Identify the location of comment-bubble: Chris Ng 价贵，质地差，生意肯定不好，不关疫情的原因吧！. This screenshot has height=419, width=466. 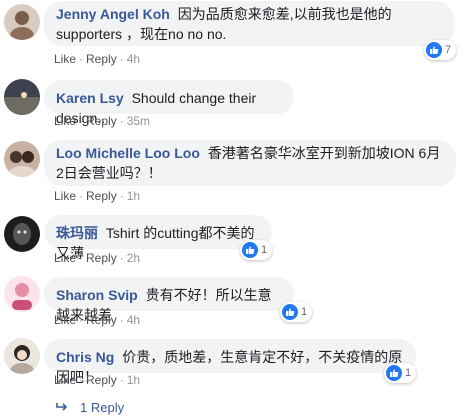
(230, 362).